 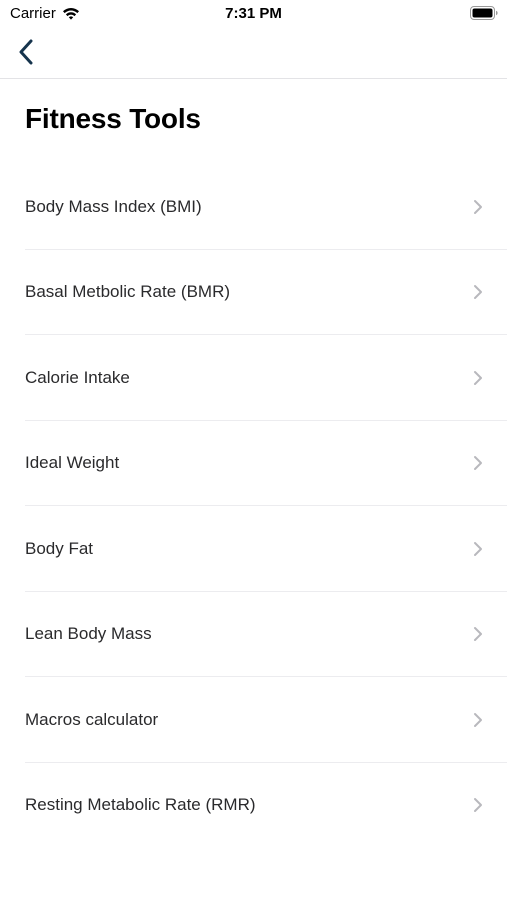 What do you see at coordinates (72, 463) in the screenshot?
I see `tool-label: Ideal Weight` at bounding box center [72, 463].